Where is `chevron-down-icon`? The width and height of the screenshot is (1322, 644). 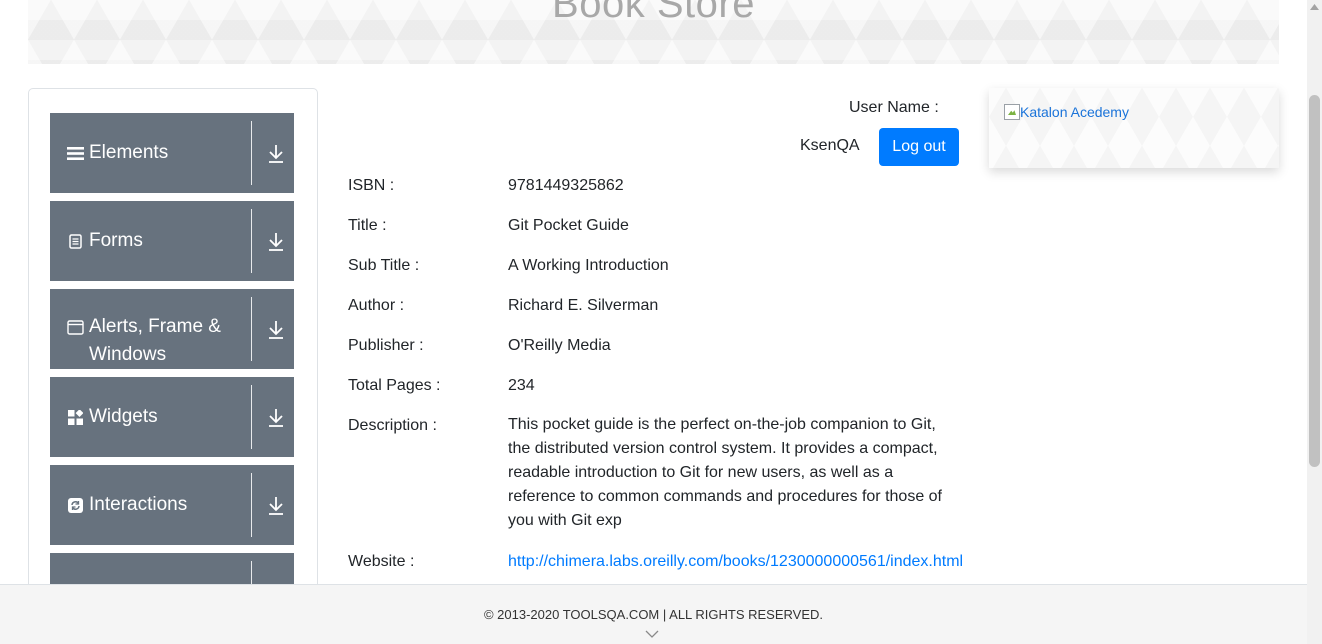
chevron-down-icon is located at coordinates (652, 634).